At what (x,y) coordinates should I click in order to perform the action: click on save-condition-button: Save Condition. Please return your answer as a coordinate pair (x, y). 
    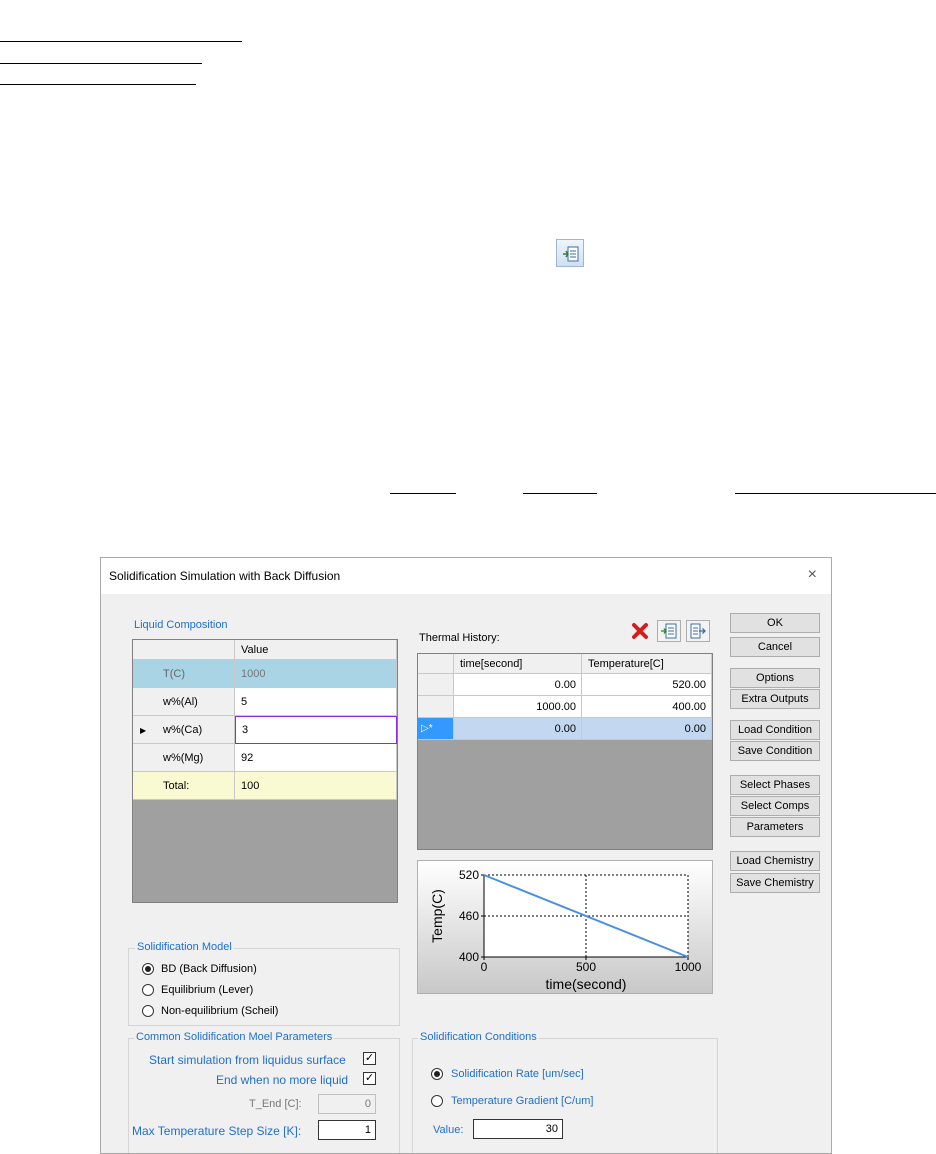
    Looking at the image, I should click on (775, 751).